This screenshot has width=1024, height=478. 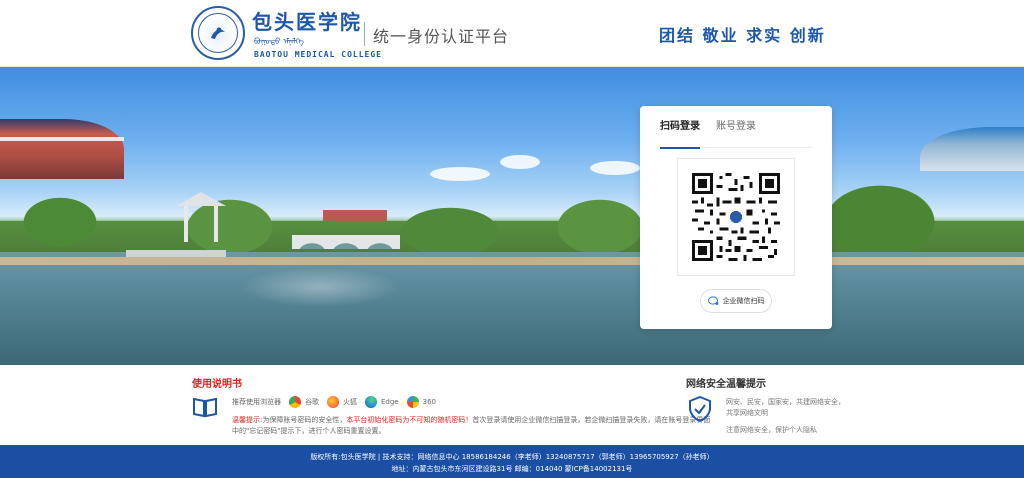 What do you see at coordinates (320, 287) in the screenshot?
I see `water-reflection` at bounding box center [320, 287].